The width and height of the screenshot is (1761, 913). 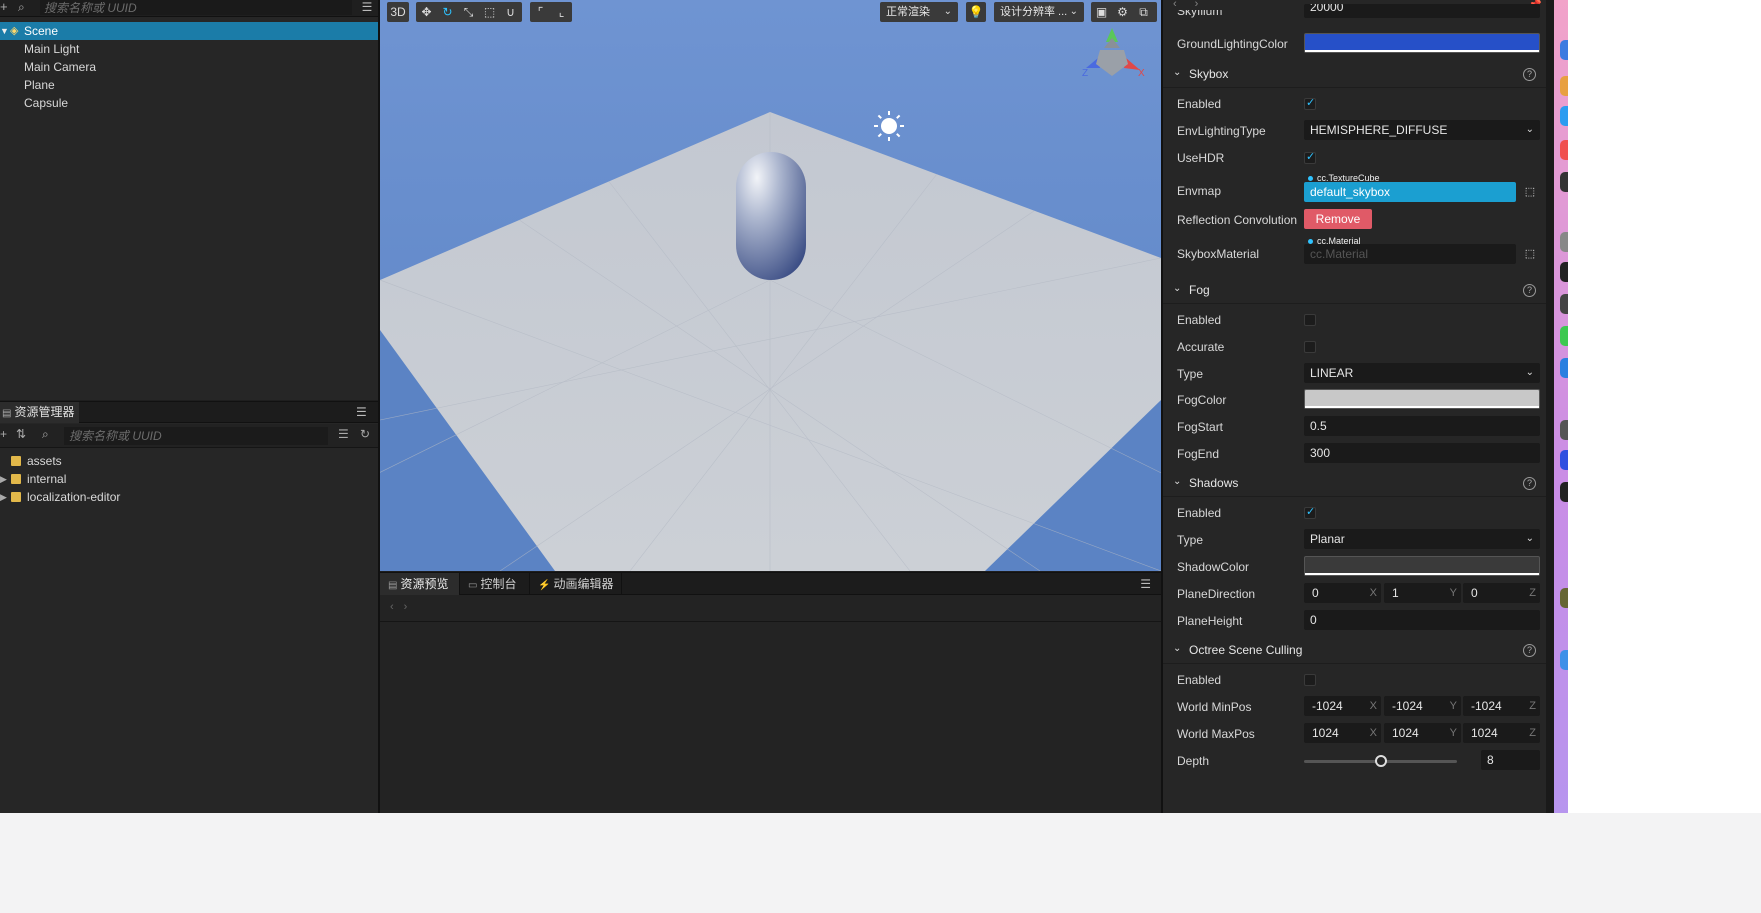 I want to click on asset-folder-localization-editor: ▶ localization-editor, so click(x=189, y=497).